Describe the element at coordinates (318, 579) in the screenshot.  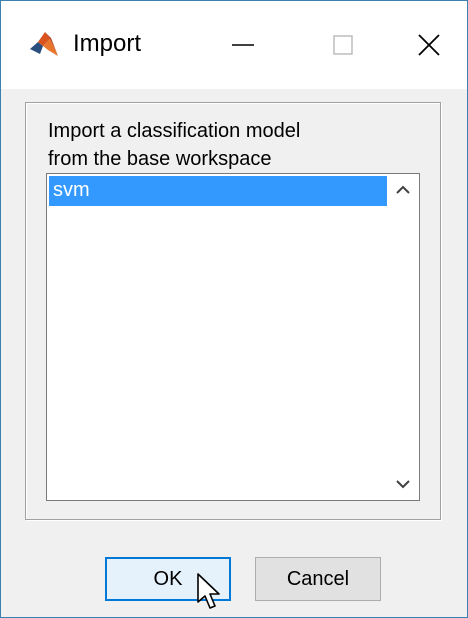
I see `cancel-button: Cancel` at that location.